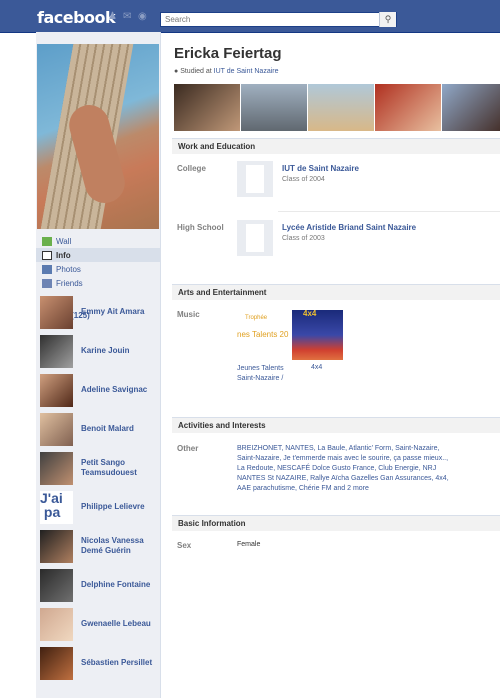 This screenshot has width=500, height=698. What do you see at coordinates (303, 238) in the screenshot?
I see `high-school-class: Class of 2003` at bounding box center [303, 238].